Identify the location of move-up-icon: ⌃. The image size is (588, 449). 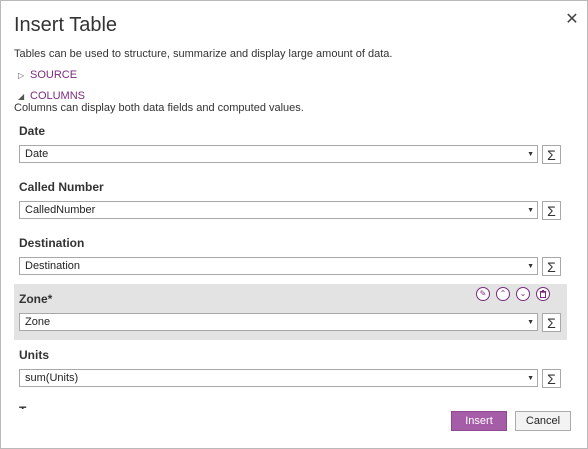
(503, 294).